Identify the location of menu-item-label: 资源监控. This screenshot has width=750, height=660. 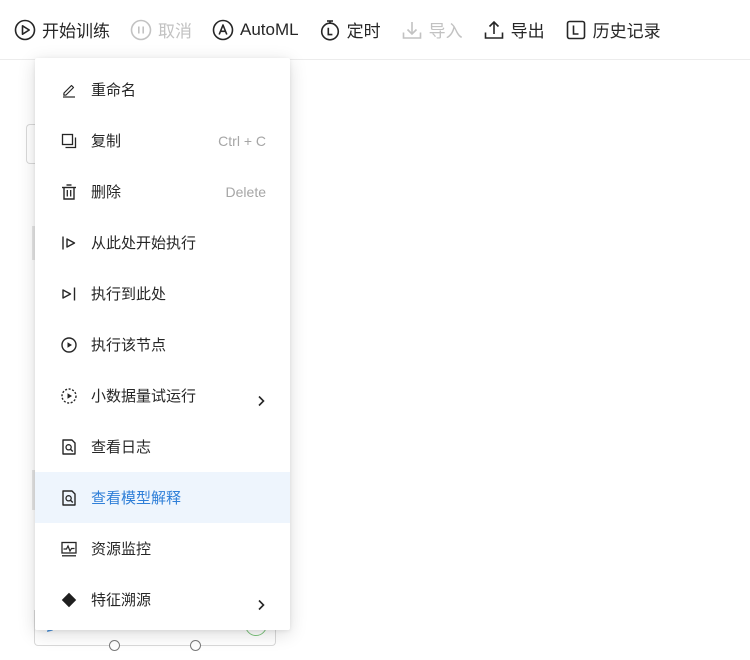
(121, 549).